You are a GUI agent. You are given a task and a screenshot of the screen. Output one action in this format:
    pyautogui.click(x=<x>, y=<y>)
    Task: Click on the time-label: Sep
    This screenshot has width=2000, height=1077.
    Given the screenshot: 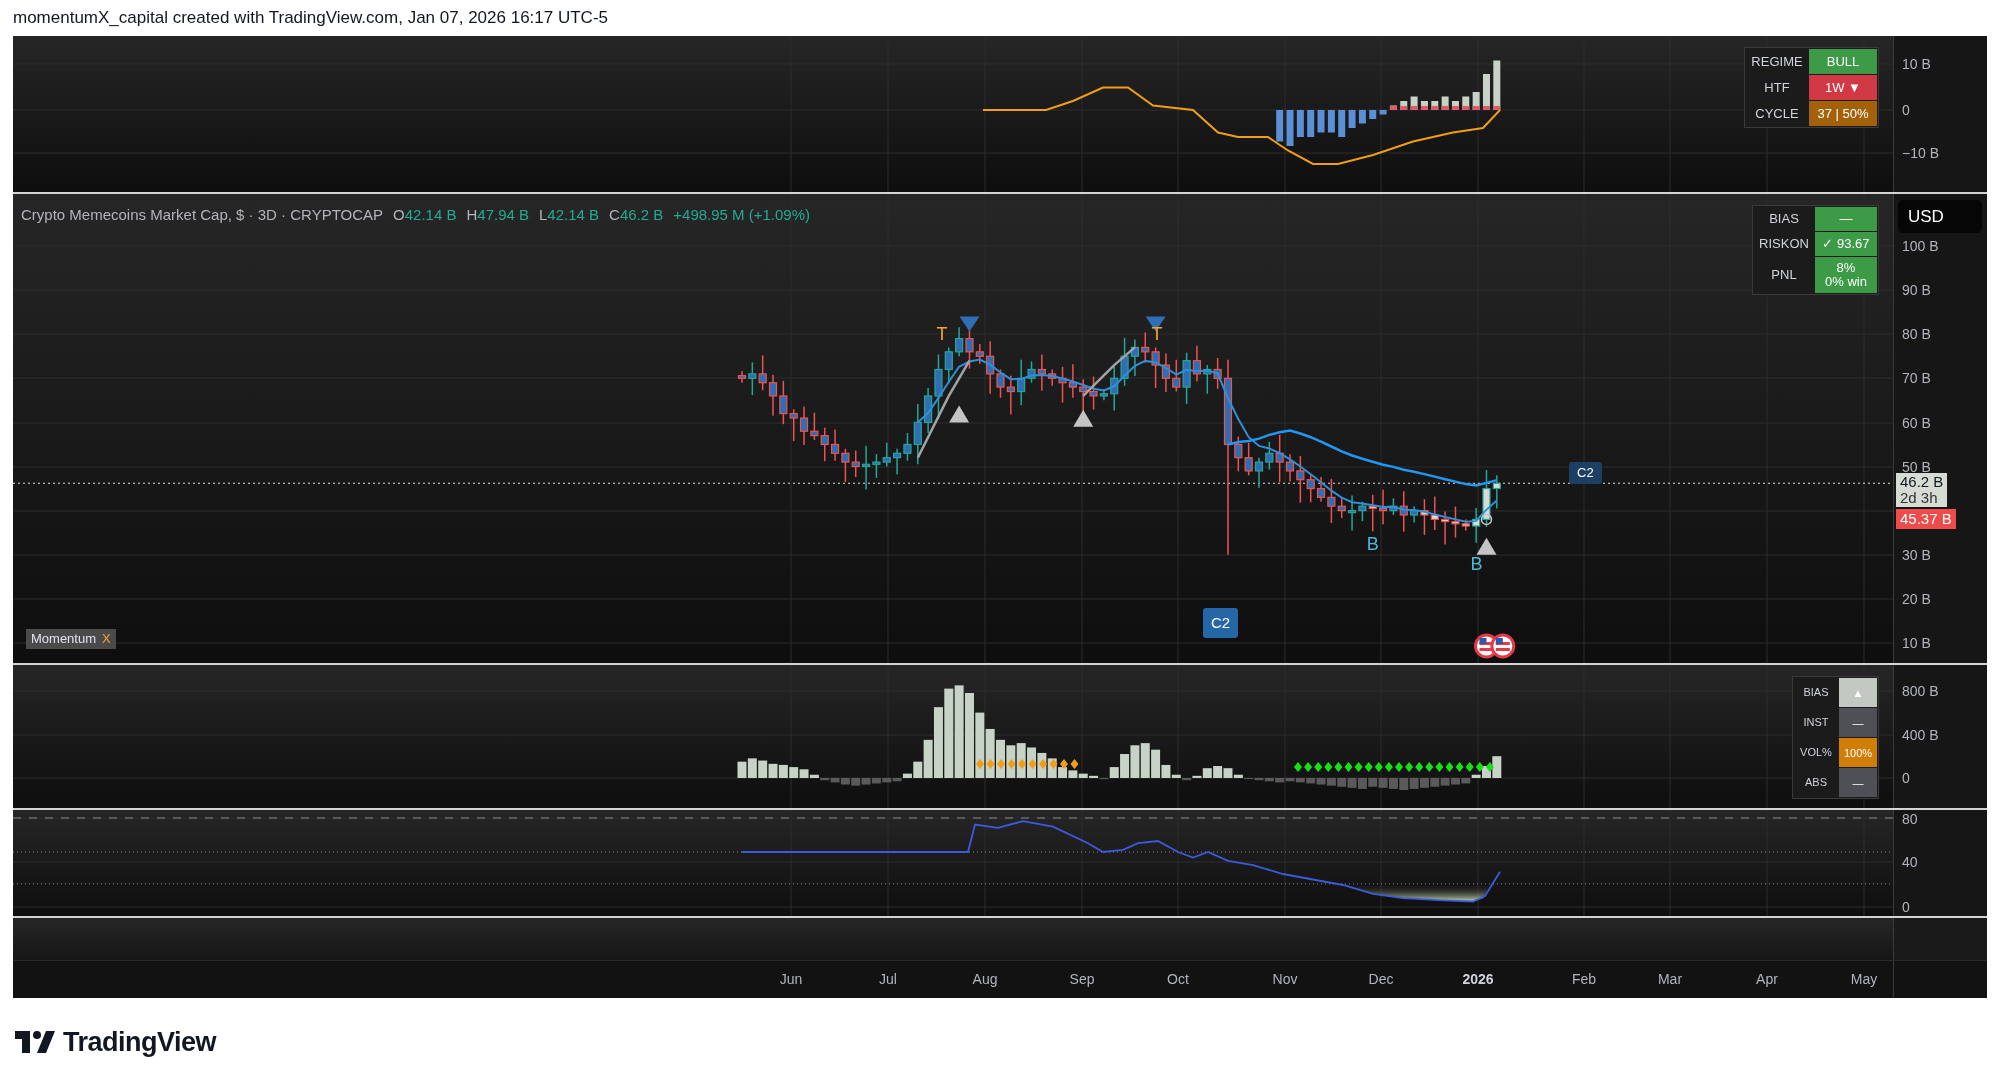 What is the action you would take?
    pyautogui.click(x=1082, y=979)
    